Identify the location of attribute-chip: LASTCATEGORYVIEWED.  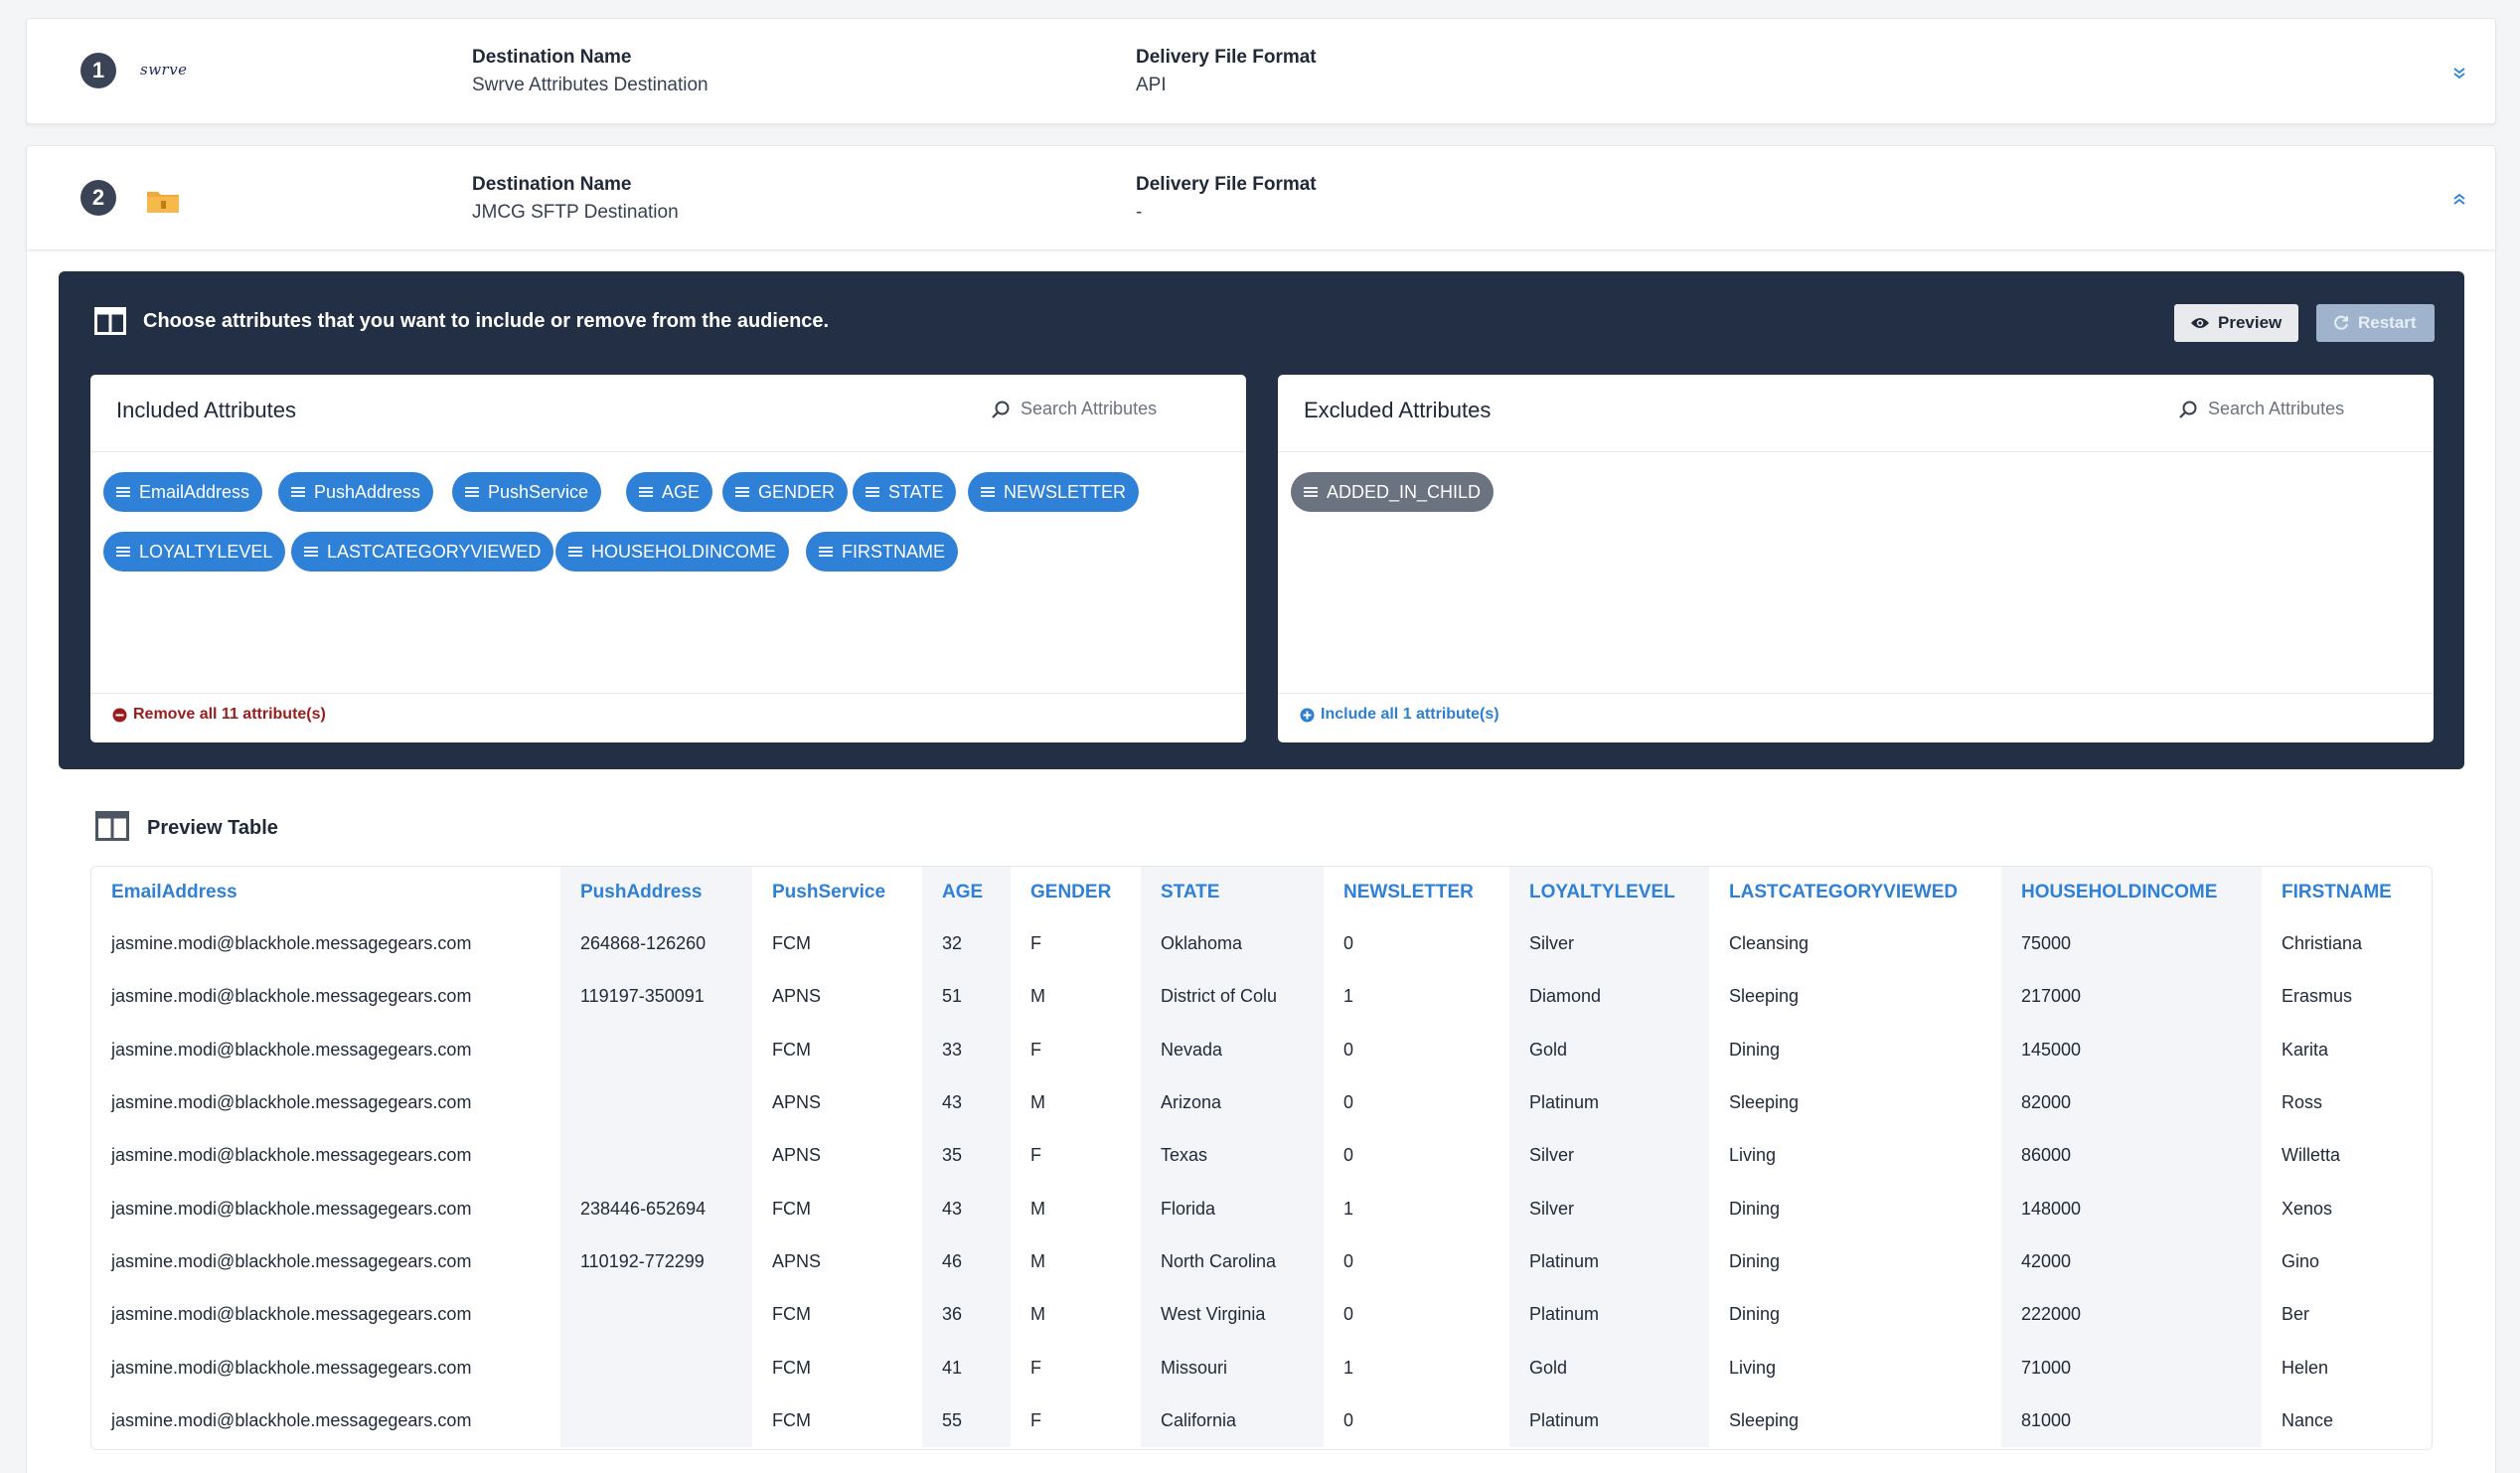
(423, 552).